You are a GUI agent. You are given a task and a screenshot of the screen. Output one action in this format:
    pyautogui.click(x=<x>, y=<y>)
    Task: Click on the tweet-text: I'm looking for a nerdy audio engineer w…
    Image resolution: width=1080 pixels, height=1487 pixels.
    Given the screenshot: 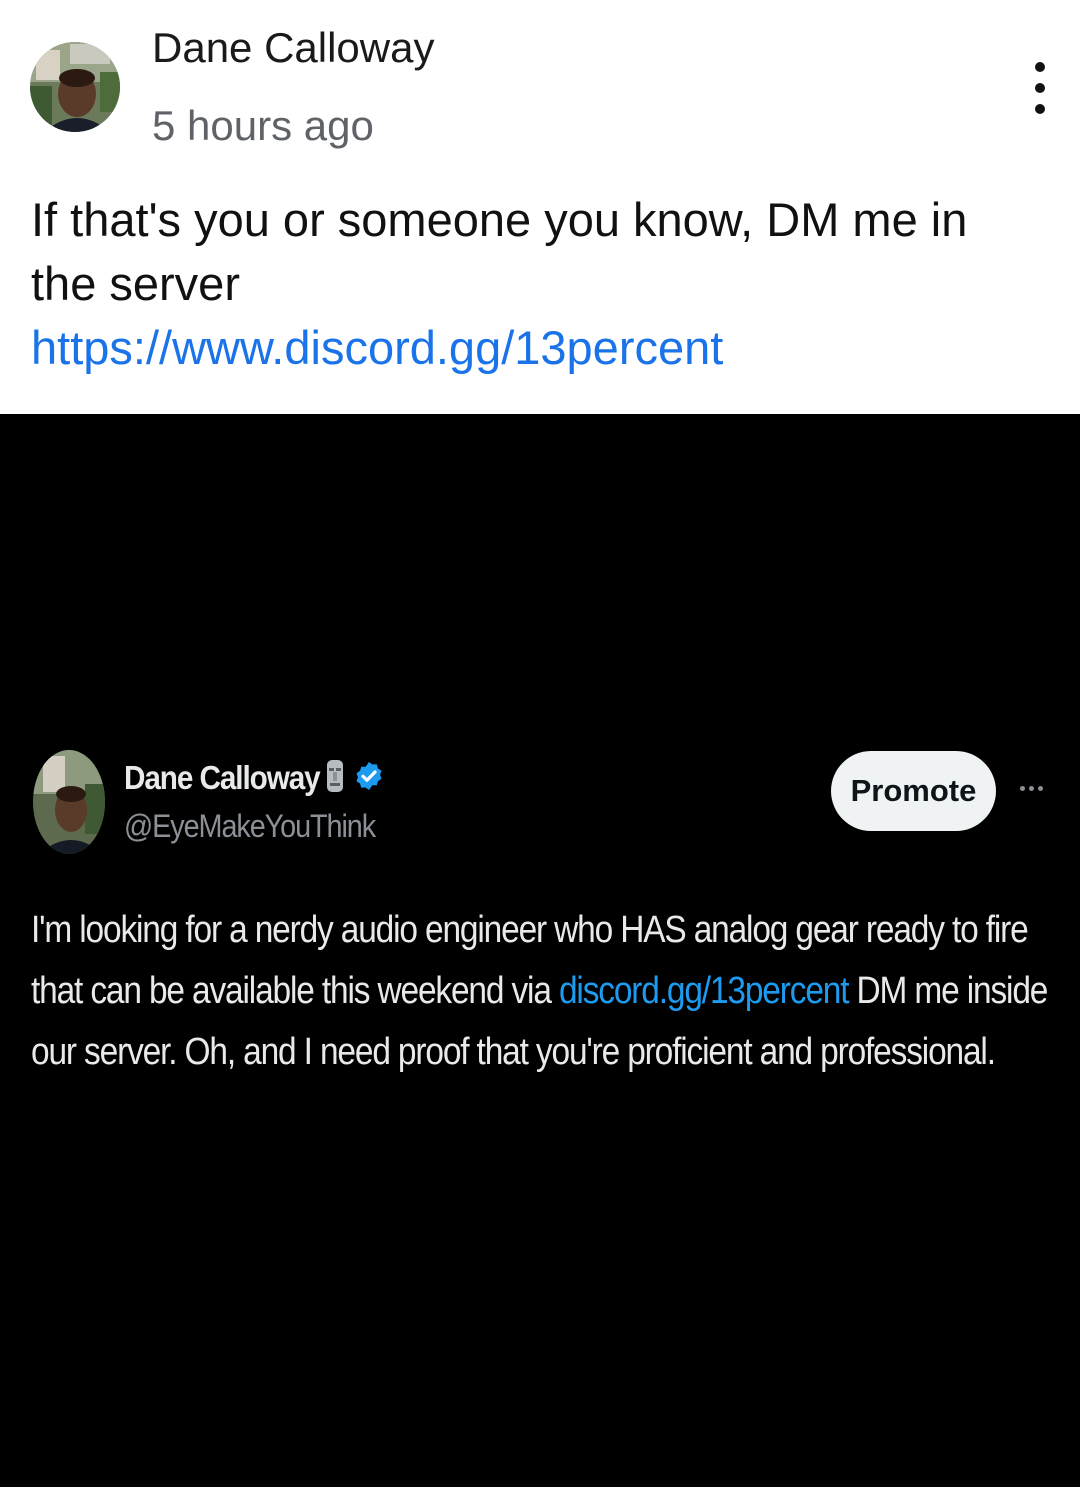 What is the action you would take?
    pyautogui.click(x=541, y=991)
    